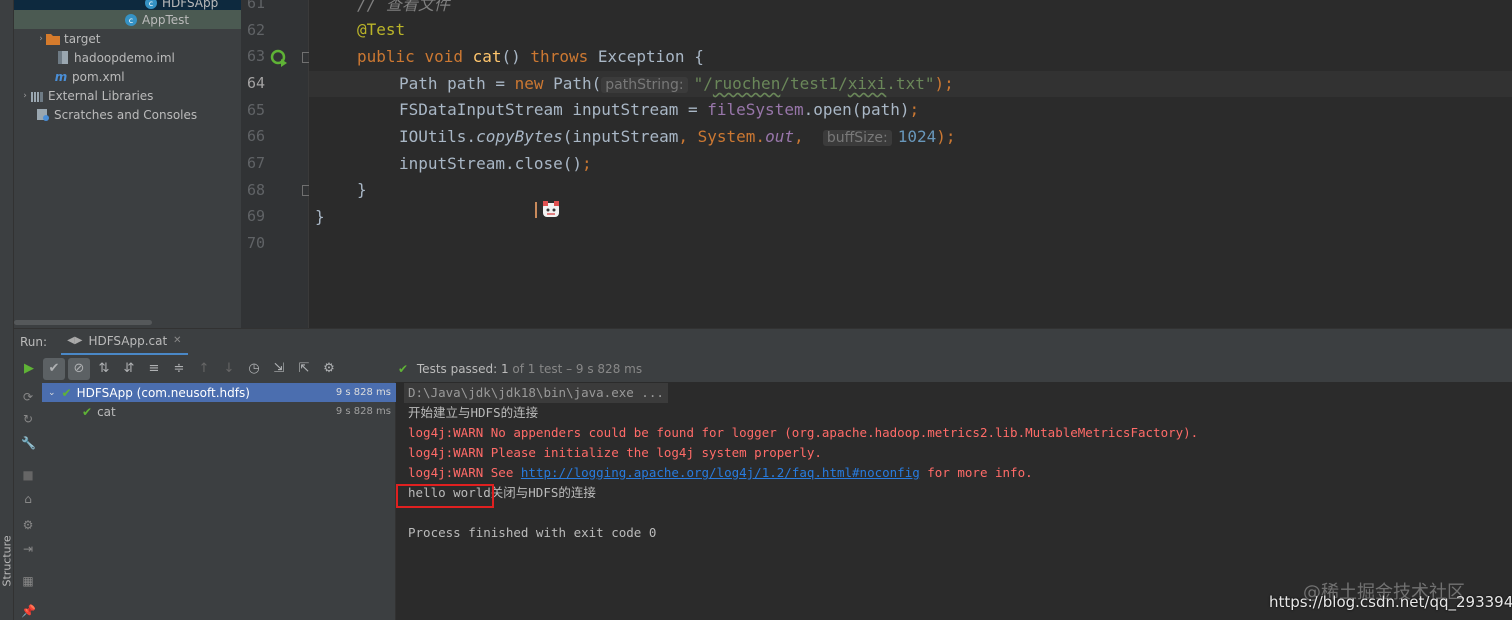  What do you see at coordinates (34, 342) in the screenshot?
I see `run-label: Run:` at bounding box center [34, 342].